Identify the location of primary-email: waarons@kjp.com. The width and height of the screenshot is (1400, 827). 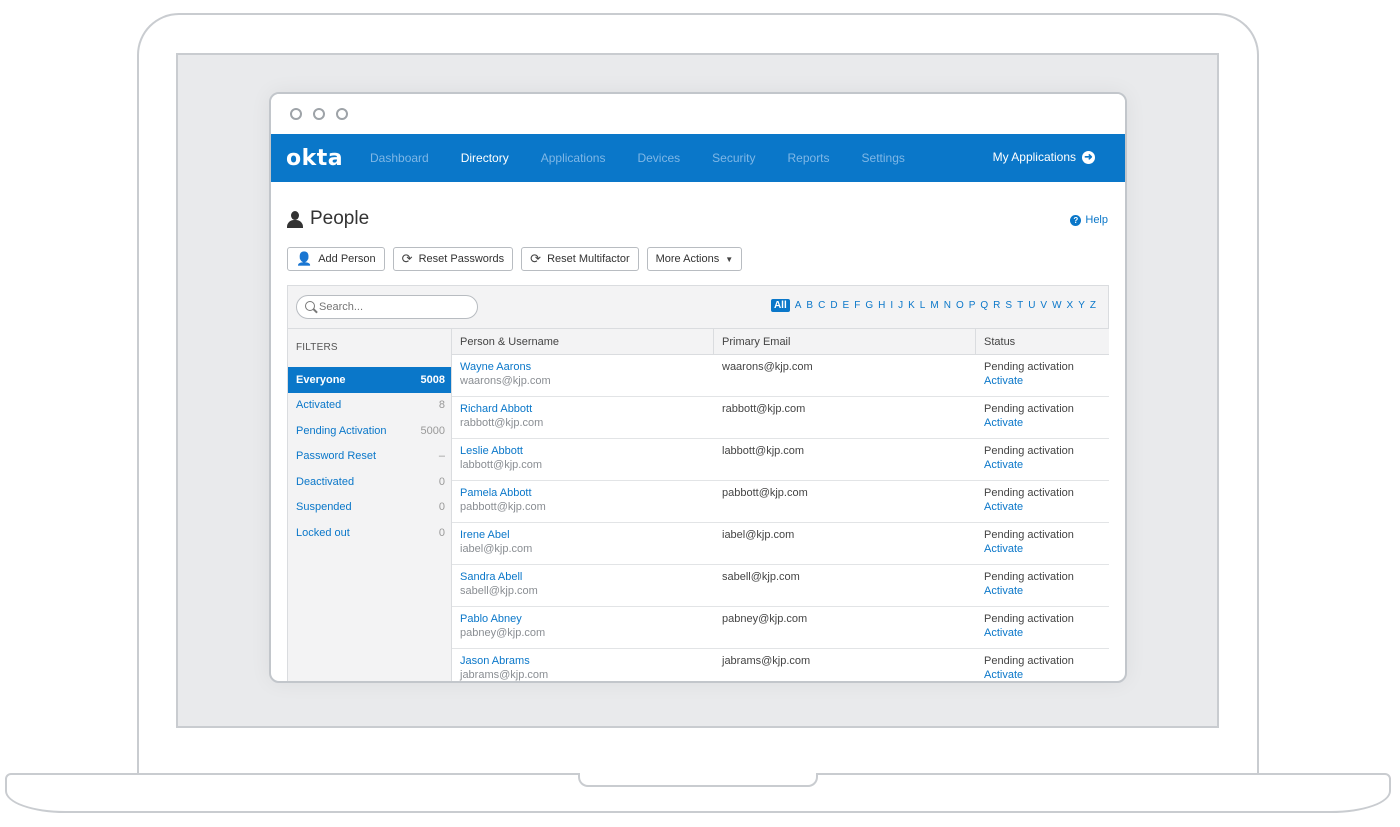
(767, 367).